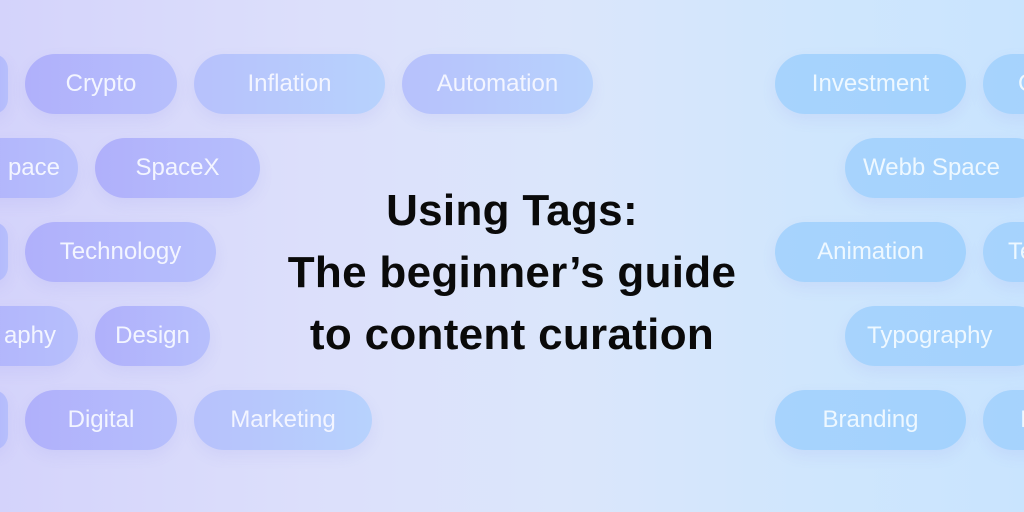  Describe the element at coordinates (1003, 84) in the screenshot. I see `tag-pill-partial-c: C` at that location.